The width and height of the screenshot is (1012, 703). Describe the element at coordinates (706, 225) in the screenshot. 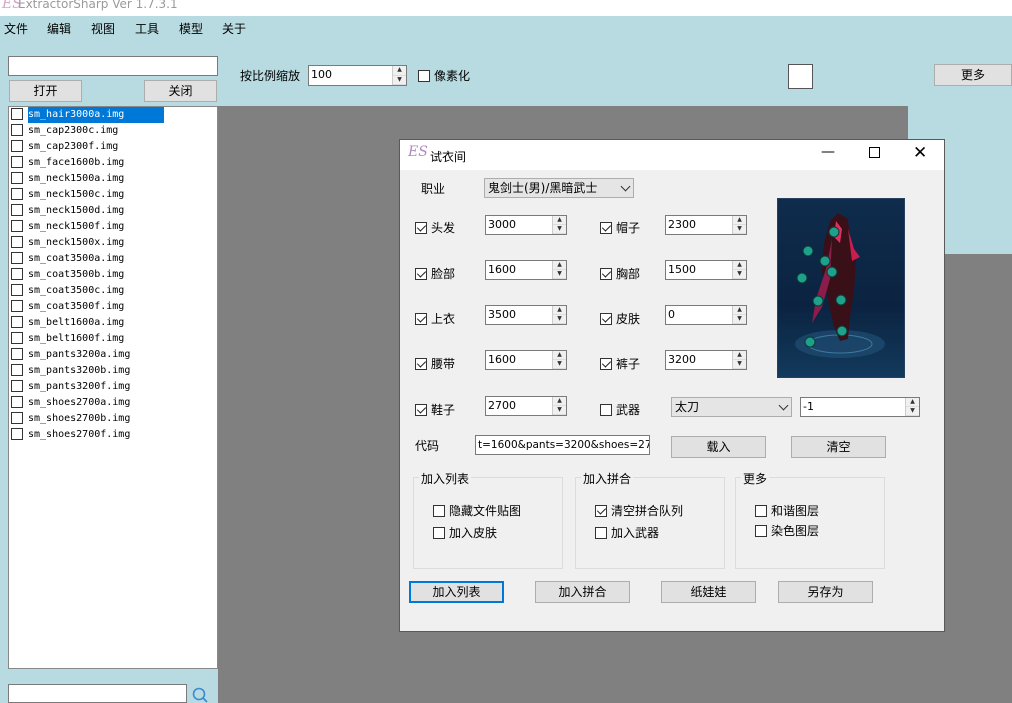

I see `cap-stepper: 2300 ▲ ▼` at that location.